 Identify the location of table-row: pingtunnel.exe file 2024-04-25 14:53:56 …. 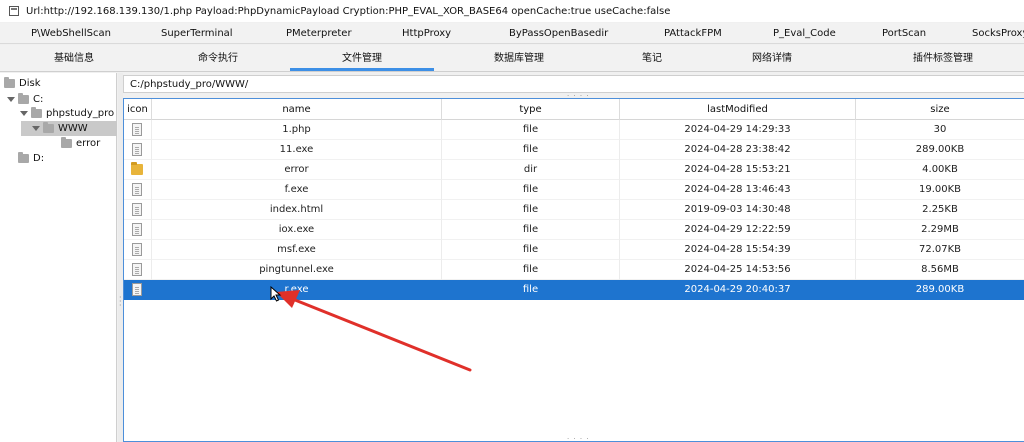
(574, 270).